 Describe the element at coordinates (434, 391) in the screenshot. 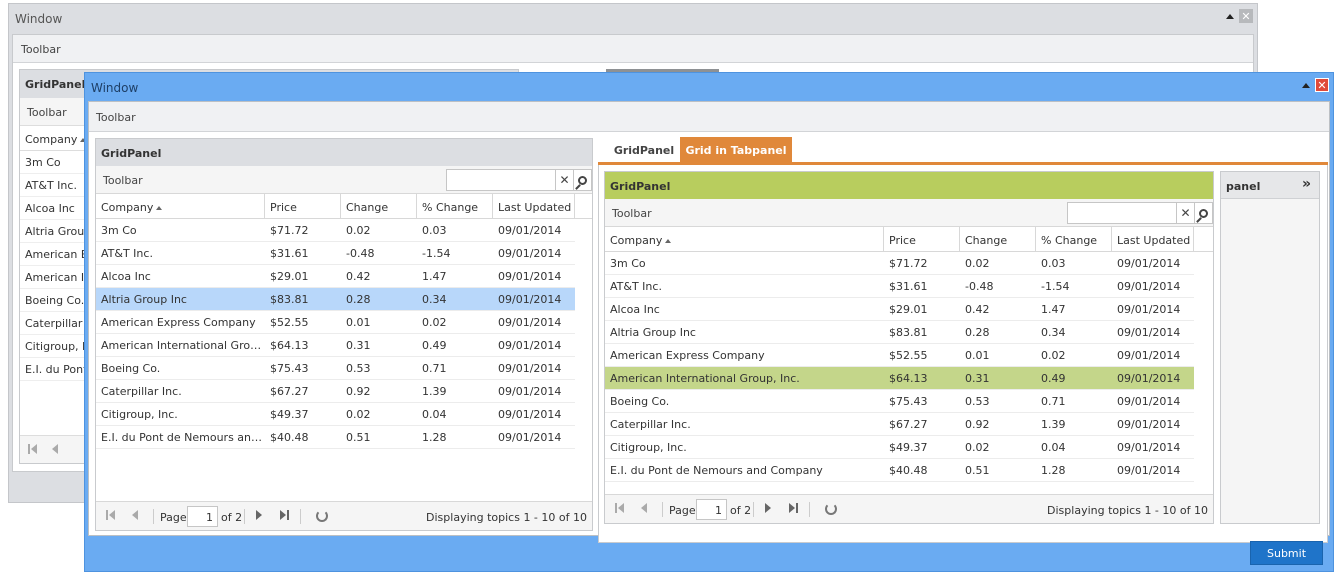

I see `table-cell: 1.39` at that location.